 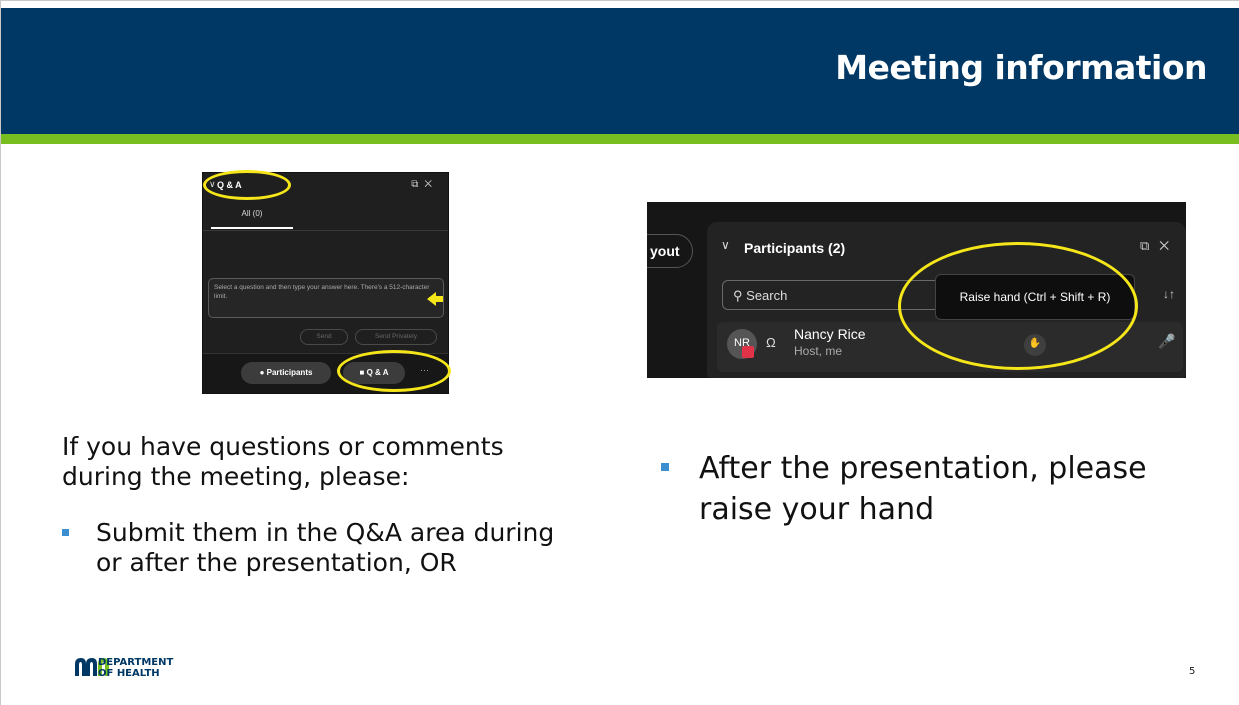 What do you see at coordinates (1021, 67) in the screenshot?
I see `page-title: Meeting information` at bounding box center [1021, 67].